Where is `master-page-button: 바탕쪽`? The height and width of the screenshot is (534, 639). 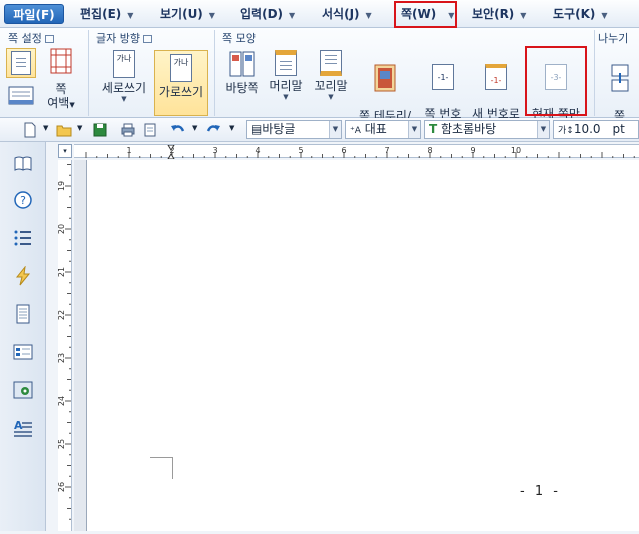 master-page-button: 바탕쪽 is located at coordinates (242, 83).